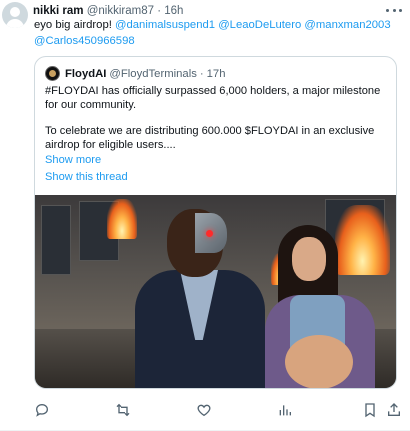 The image size is (410, 431). Describe the element at coordinates (152, 74) in the screenshot. I see `quoted-author-handle: @FloydTerminals` at that location.